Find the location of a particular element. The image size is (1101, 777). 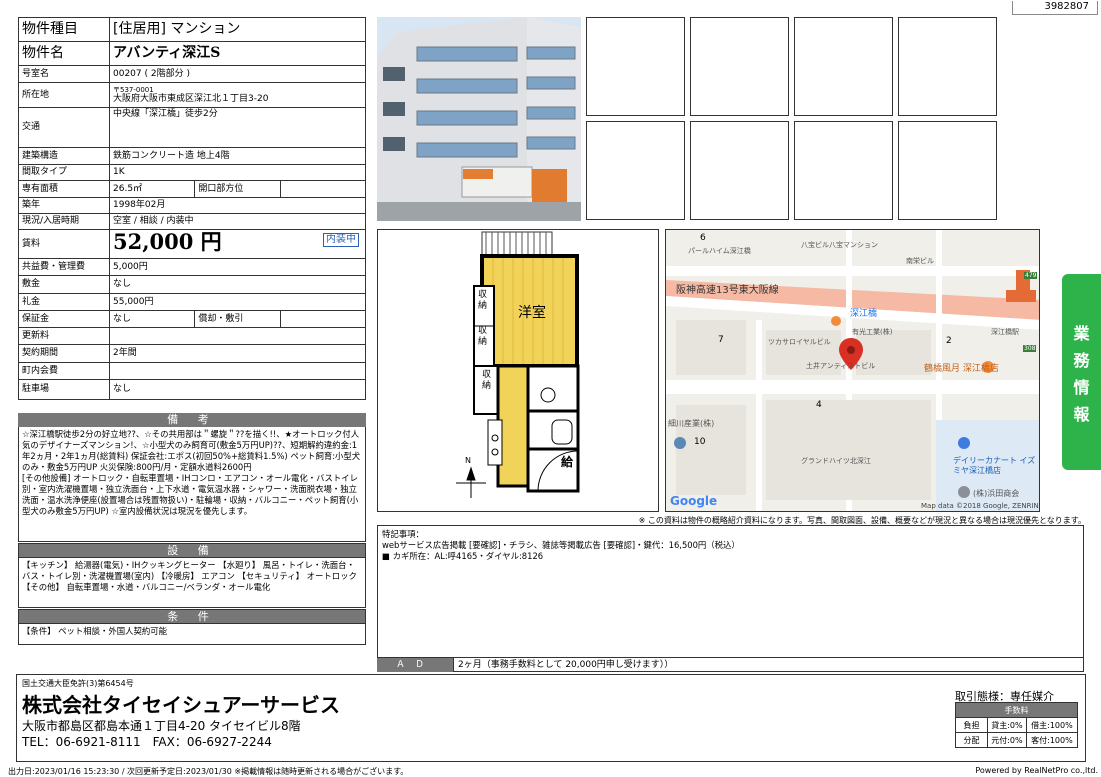

common-value: 5,000円 is located at coordinates (237, 267).